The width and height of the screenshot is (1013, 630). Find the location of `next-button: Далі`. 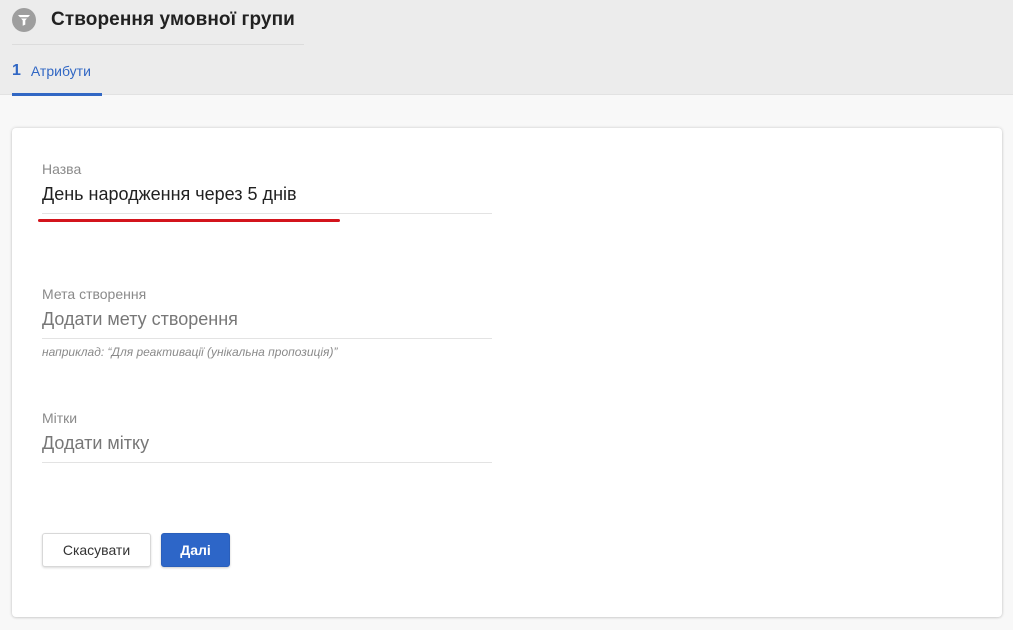

next-button: Далі is located at coordinates (195, 550).